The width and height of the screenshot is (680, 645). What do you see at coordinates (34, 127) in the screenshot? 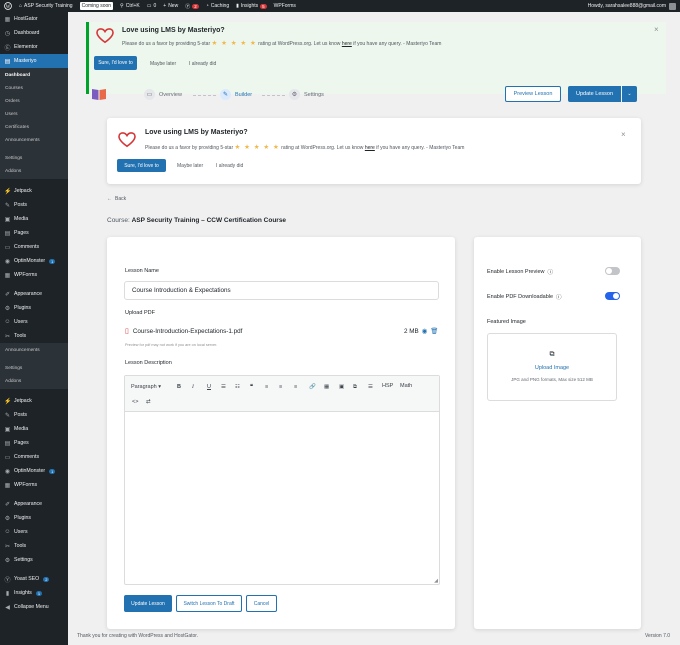
I see `sidebar-subitem-certificates: Certificates` at bounding box center [34, 127].